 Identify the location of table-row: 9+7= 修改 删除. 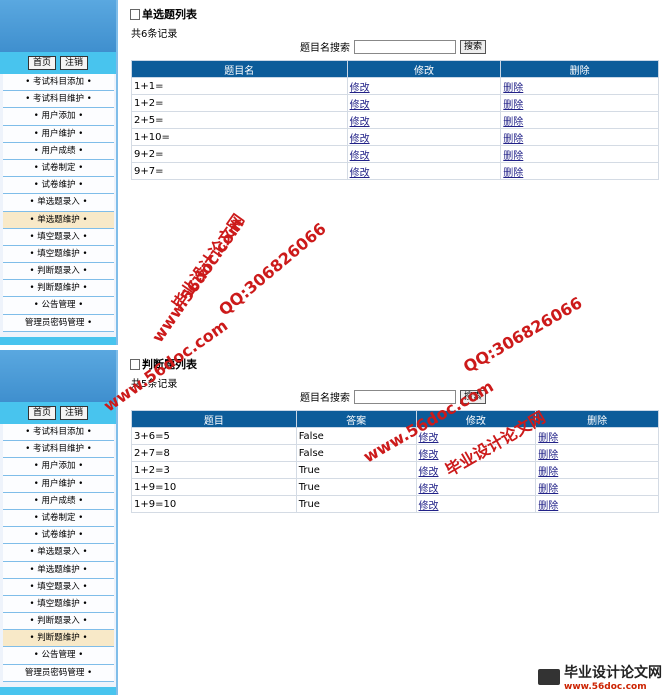
(395, 171).